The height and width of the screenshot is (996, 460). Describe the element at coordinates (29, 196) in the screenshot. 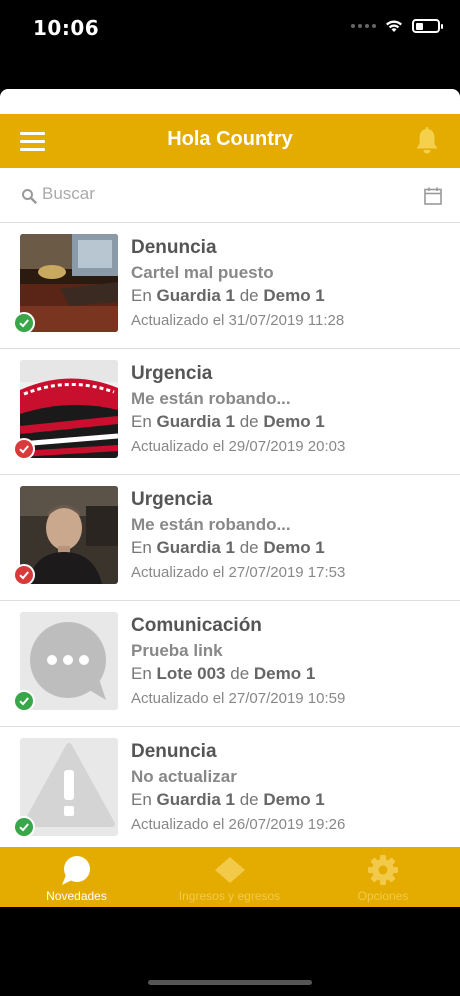

I see `search-icon` at that location.